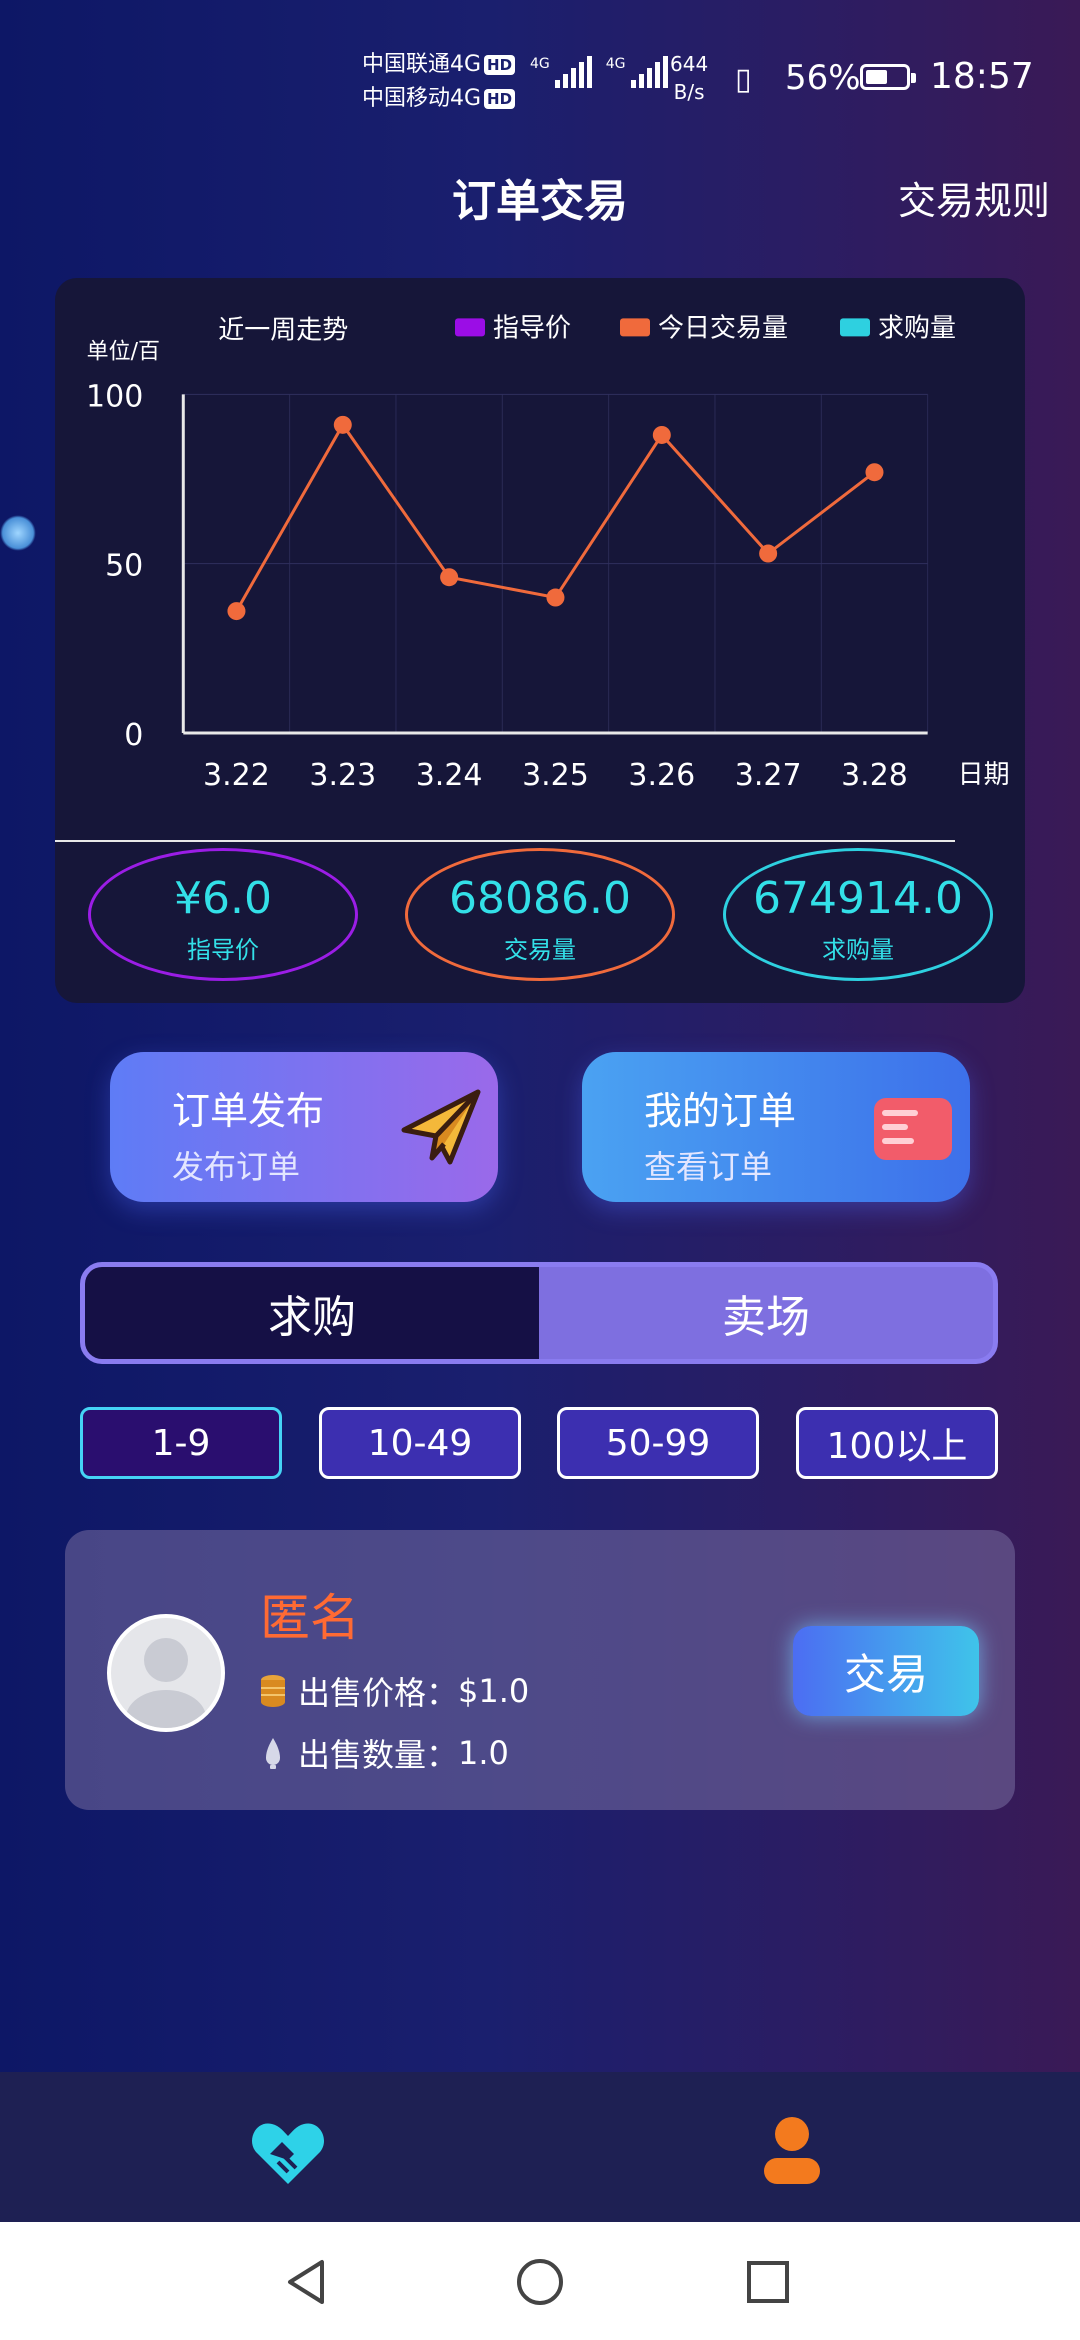 The image size is (1080, 2340). Describe the element at coordinates (723, 328) in the screenshot. I see `legend-label: 今日交易量` at that location.